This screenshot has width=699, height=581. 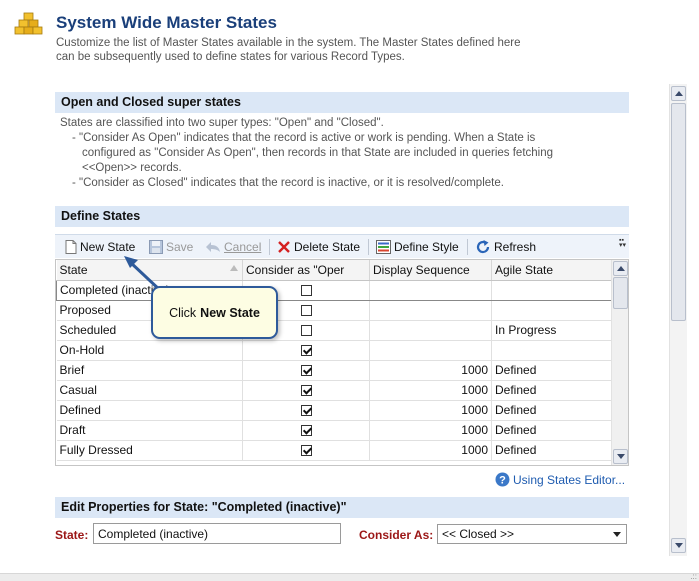 What do you see at coordinates (678, 212) in the screenshot?
I see `page-scroll-thumb` at bounding box center [678, 212].